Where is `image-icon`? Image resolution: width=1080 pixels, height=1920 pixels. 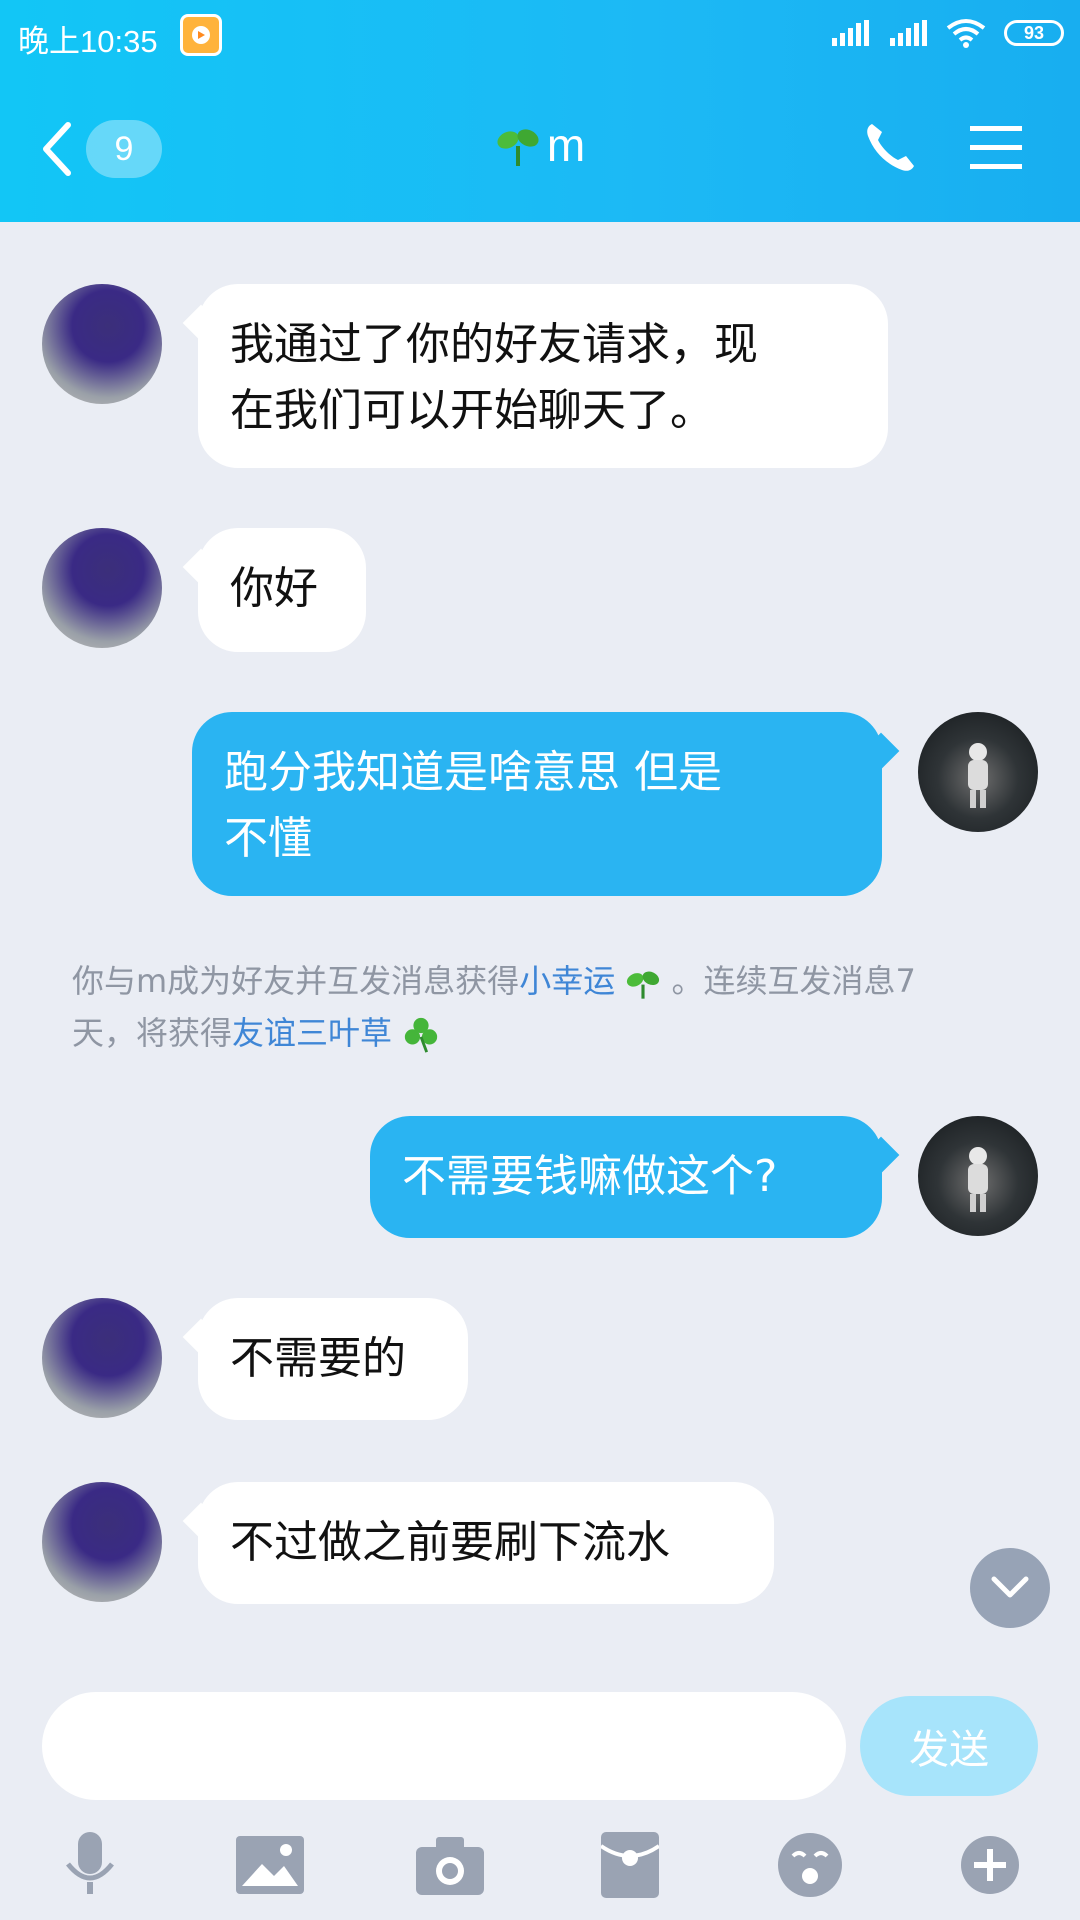 image-icon is located at coordinates (270, 1865).